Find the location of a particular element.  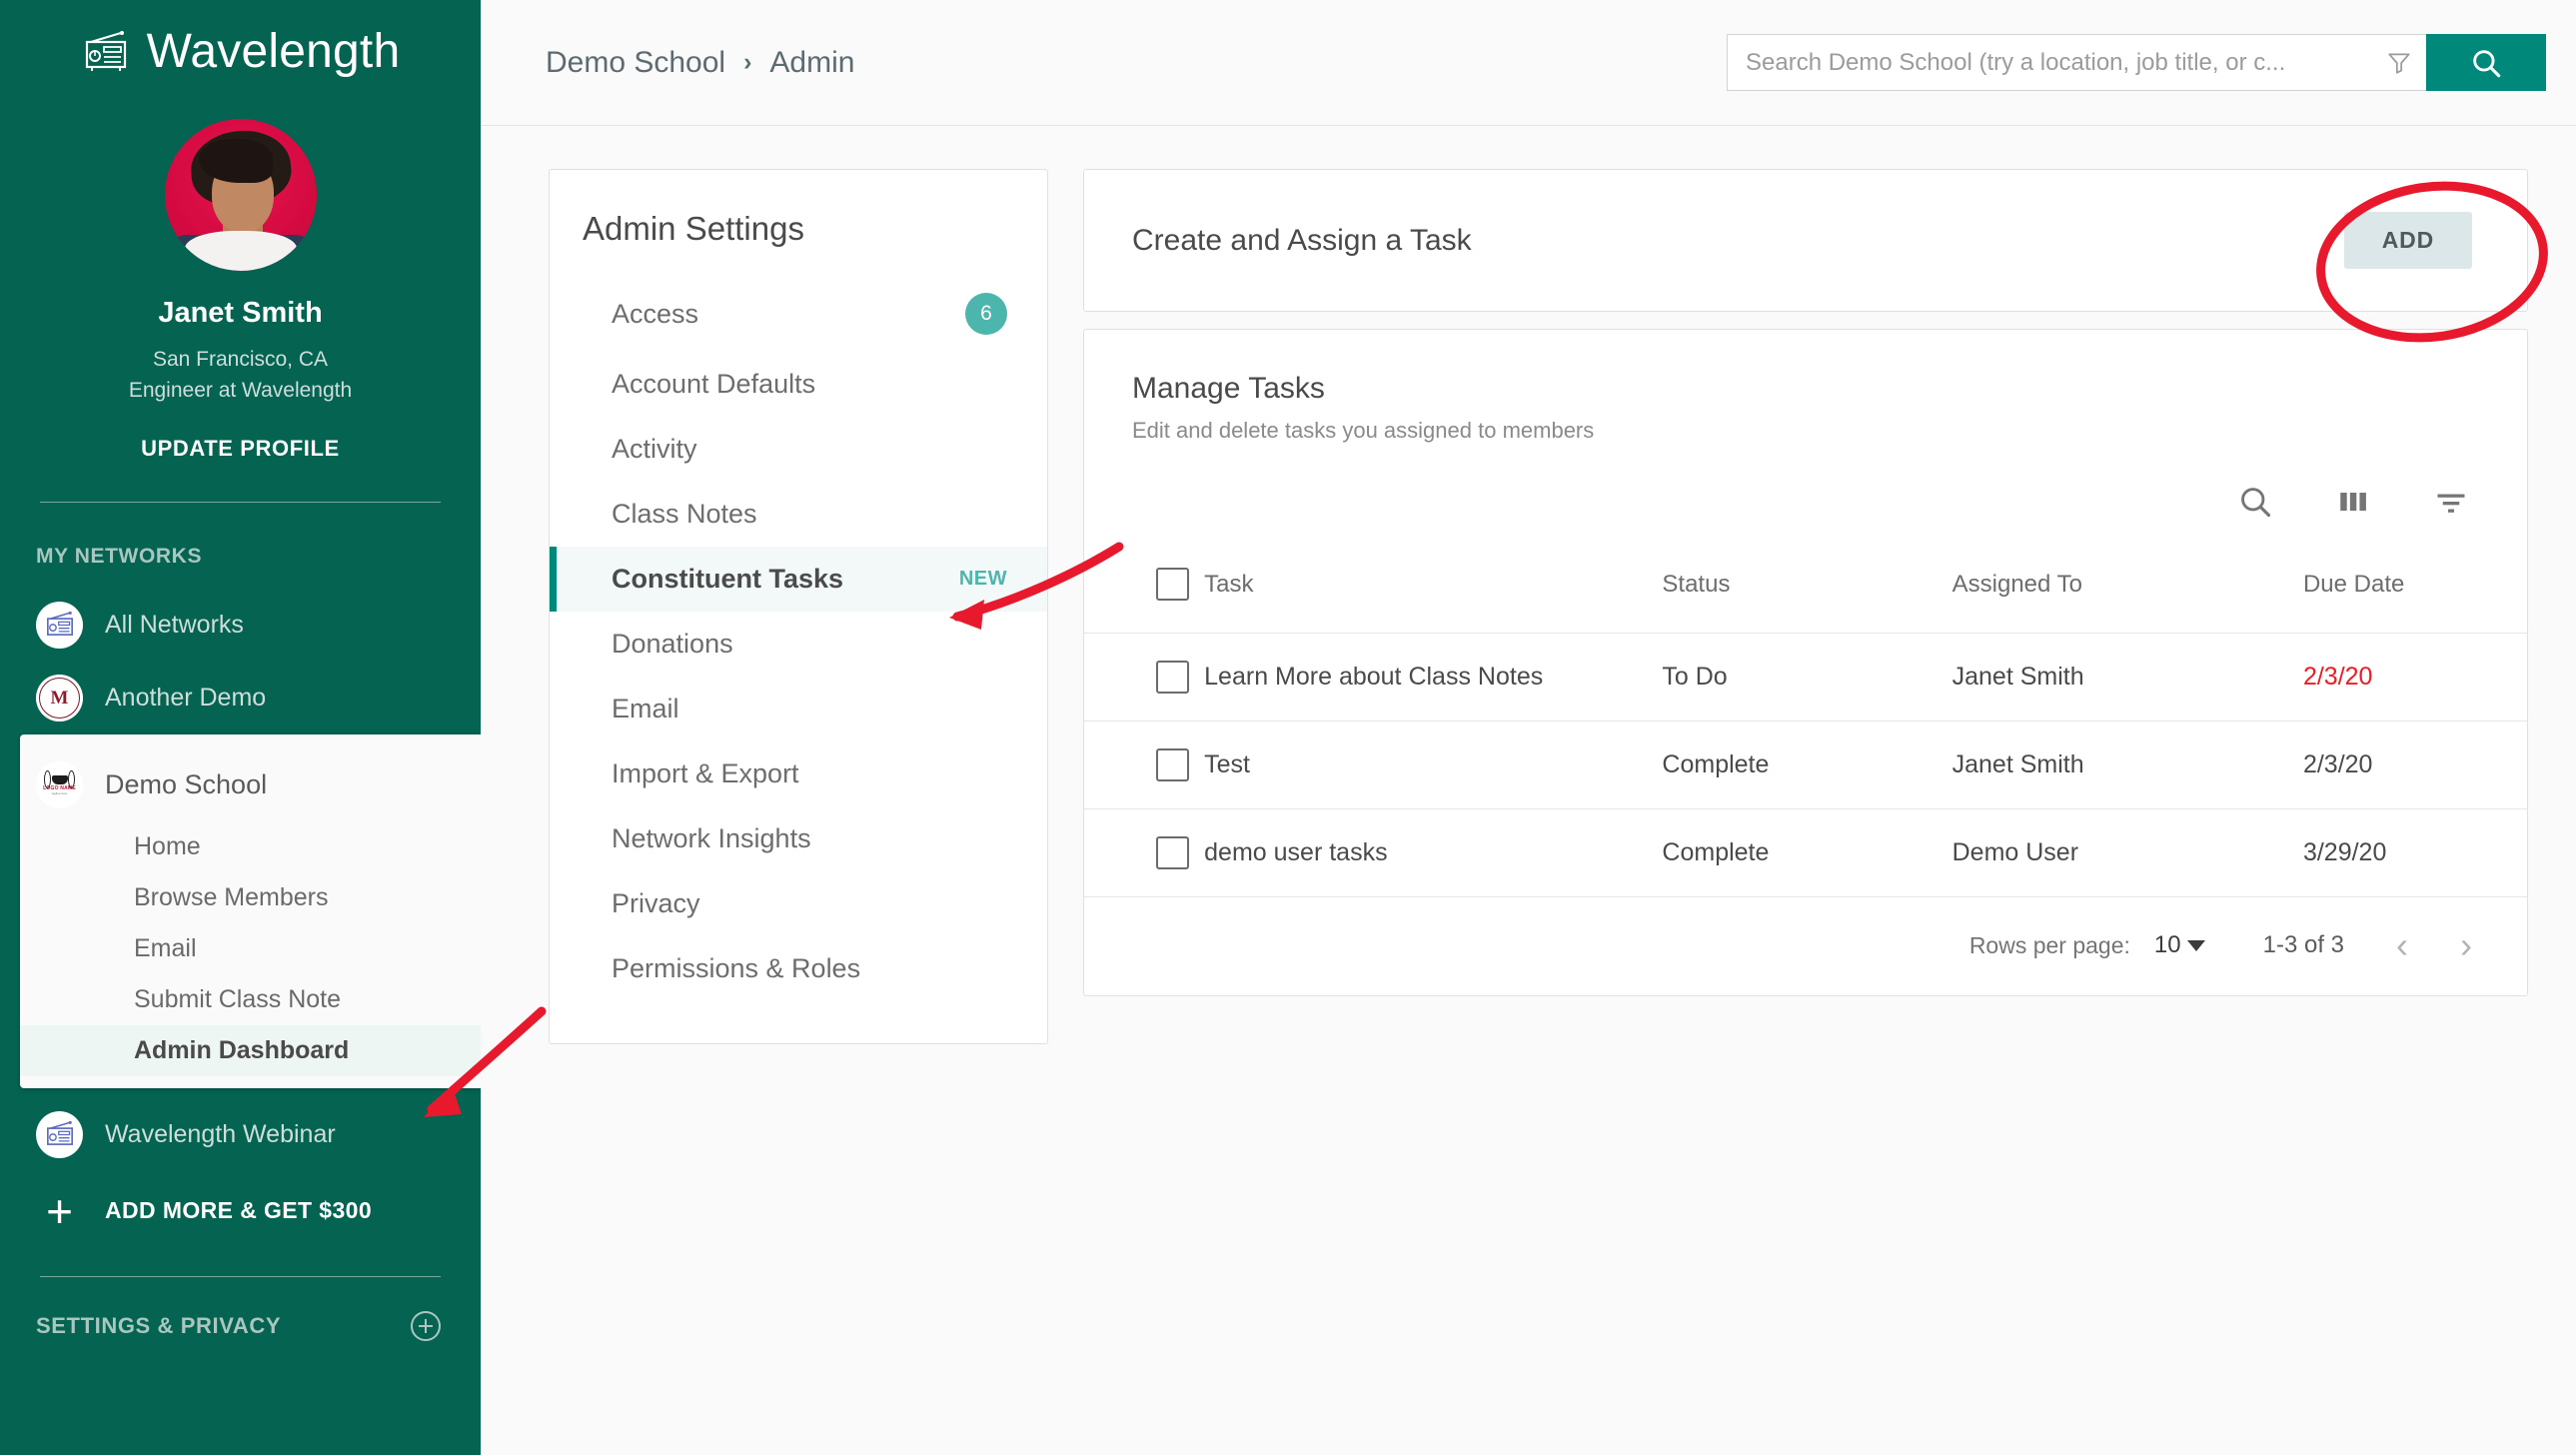

settings-privacy-row: SETTINGS & PRIVACY is located at coordinates (240, 1326).